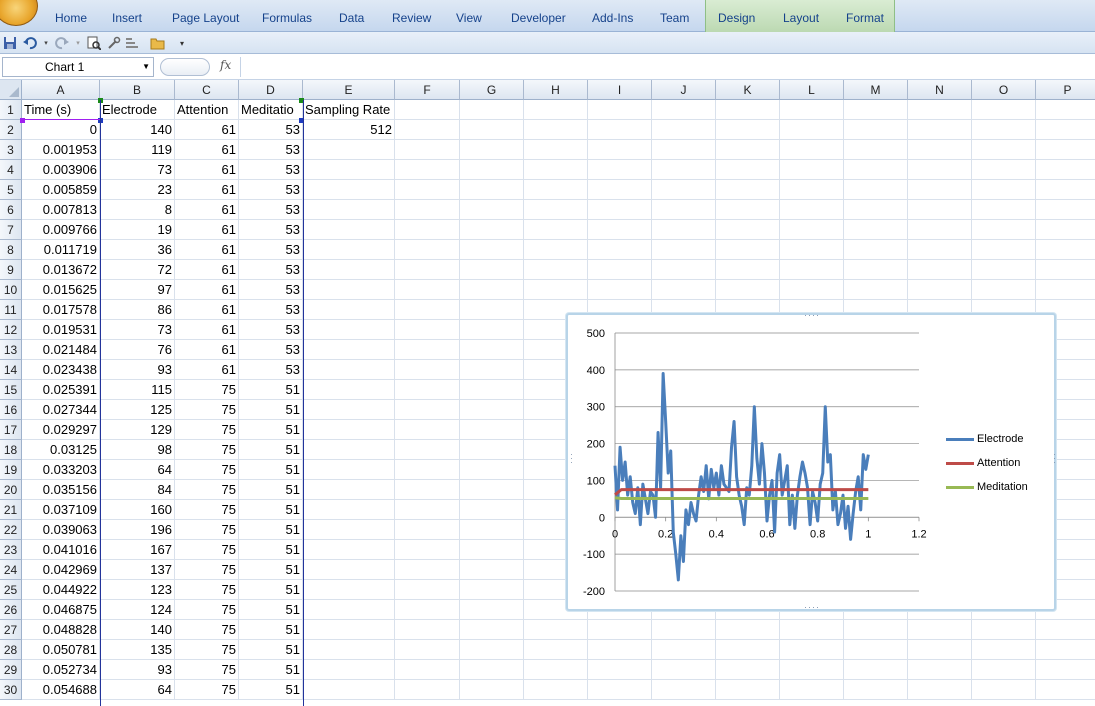 This screenshot has width=1095, height=706. What do you see at coordinates (271, 430) in the screenshot?
I see `cell-d17: 51` at bounding box center [271, 430].